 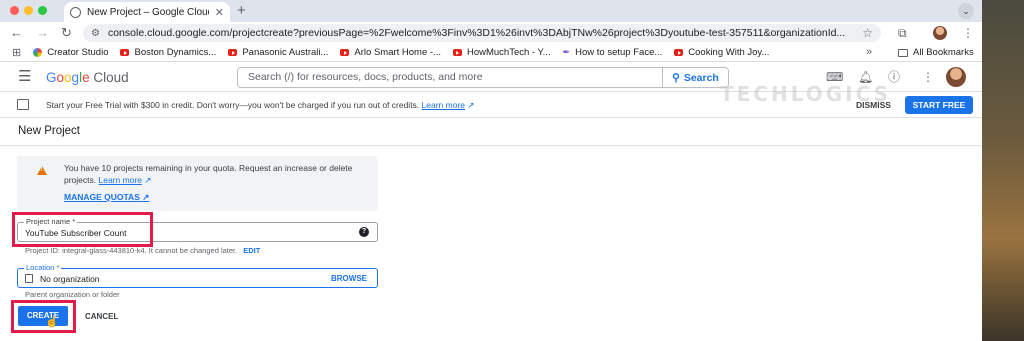 What do you see at coordinates (70, 279) in the screenshot?
I see `location-value: No organization` at bounding box center [70, 279].